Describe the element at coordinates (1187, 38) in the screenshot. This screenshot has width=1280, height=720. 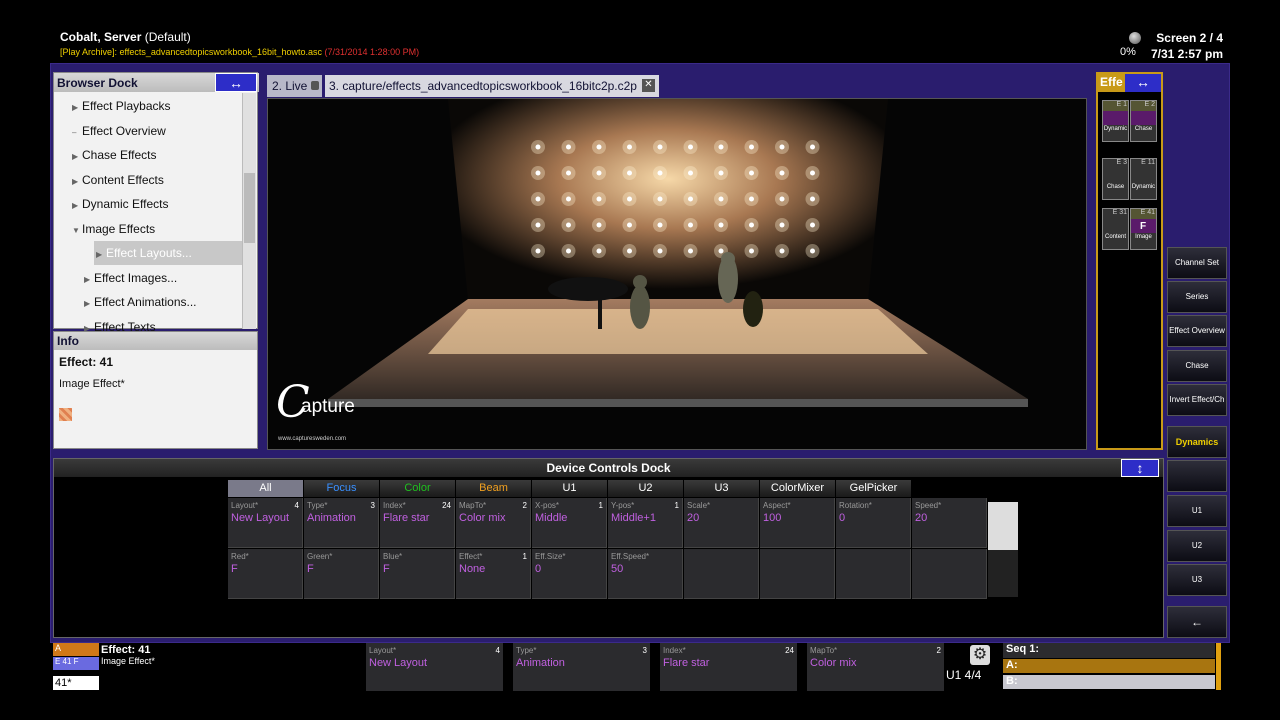
I see `screen-indicator: Screen 2 / 4` at that location.